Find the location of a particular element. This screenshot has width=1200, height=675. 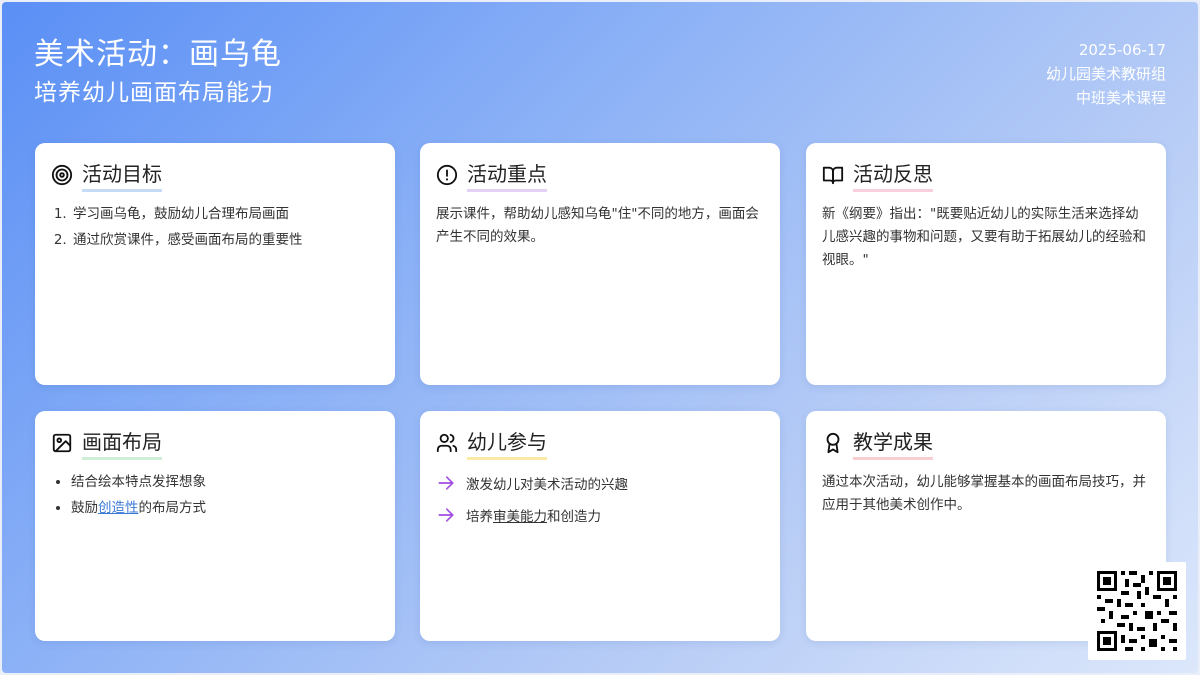

header-right: 2025-06-17 幼儿园美术教研组 中班美术课程 is located at coordinates (1106, 74).